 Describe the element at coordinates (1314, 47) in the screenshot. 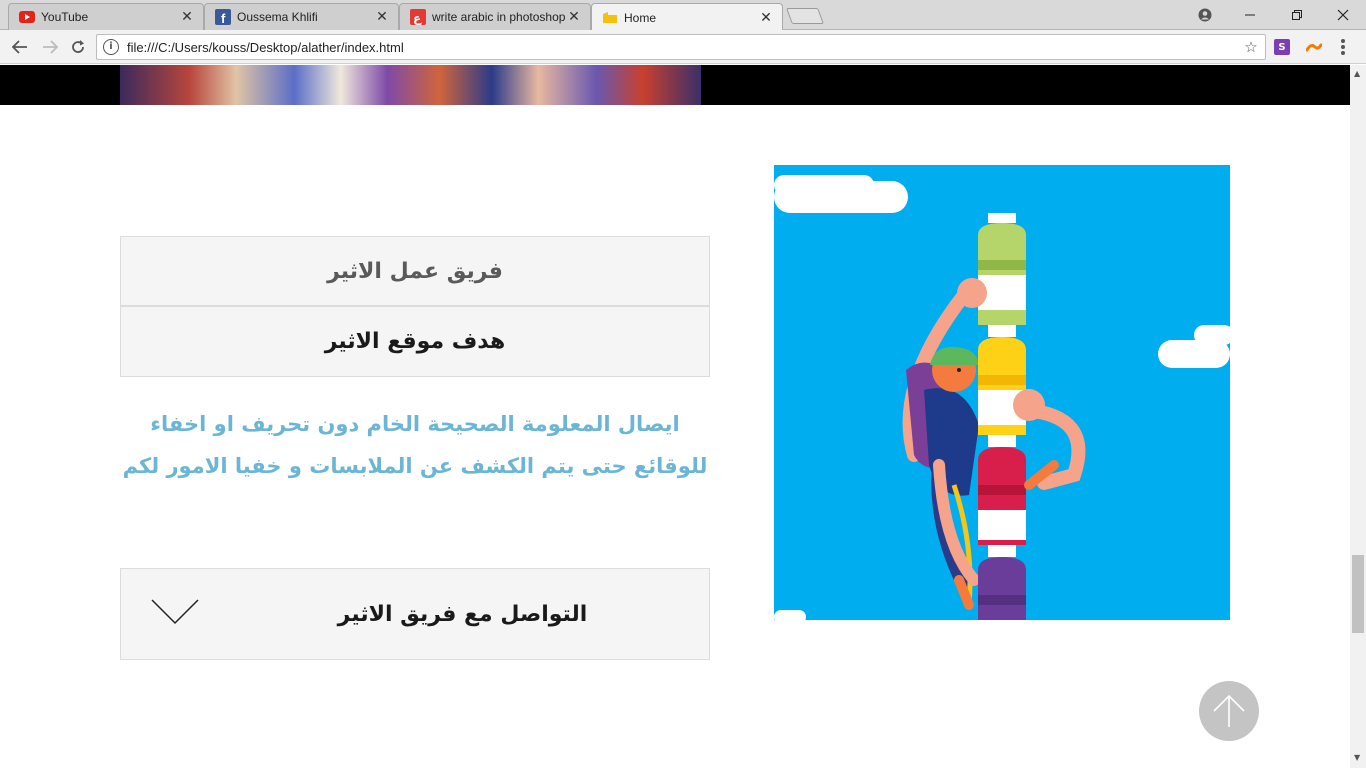

I see `extension-orange-icon` at that location.